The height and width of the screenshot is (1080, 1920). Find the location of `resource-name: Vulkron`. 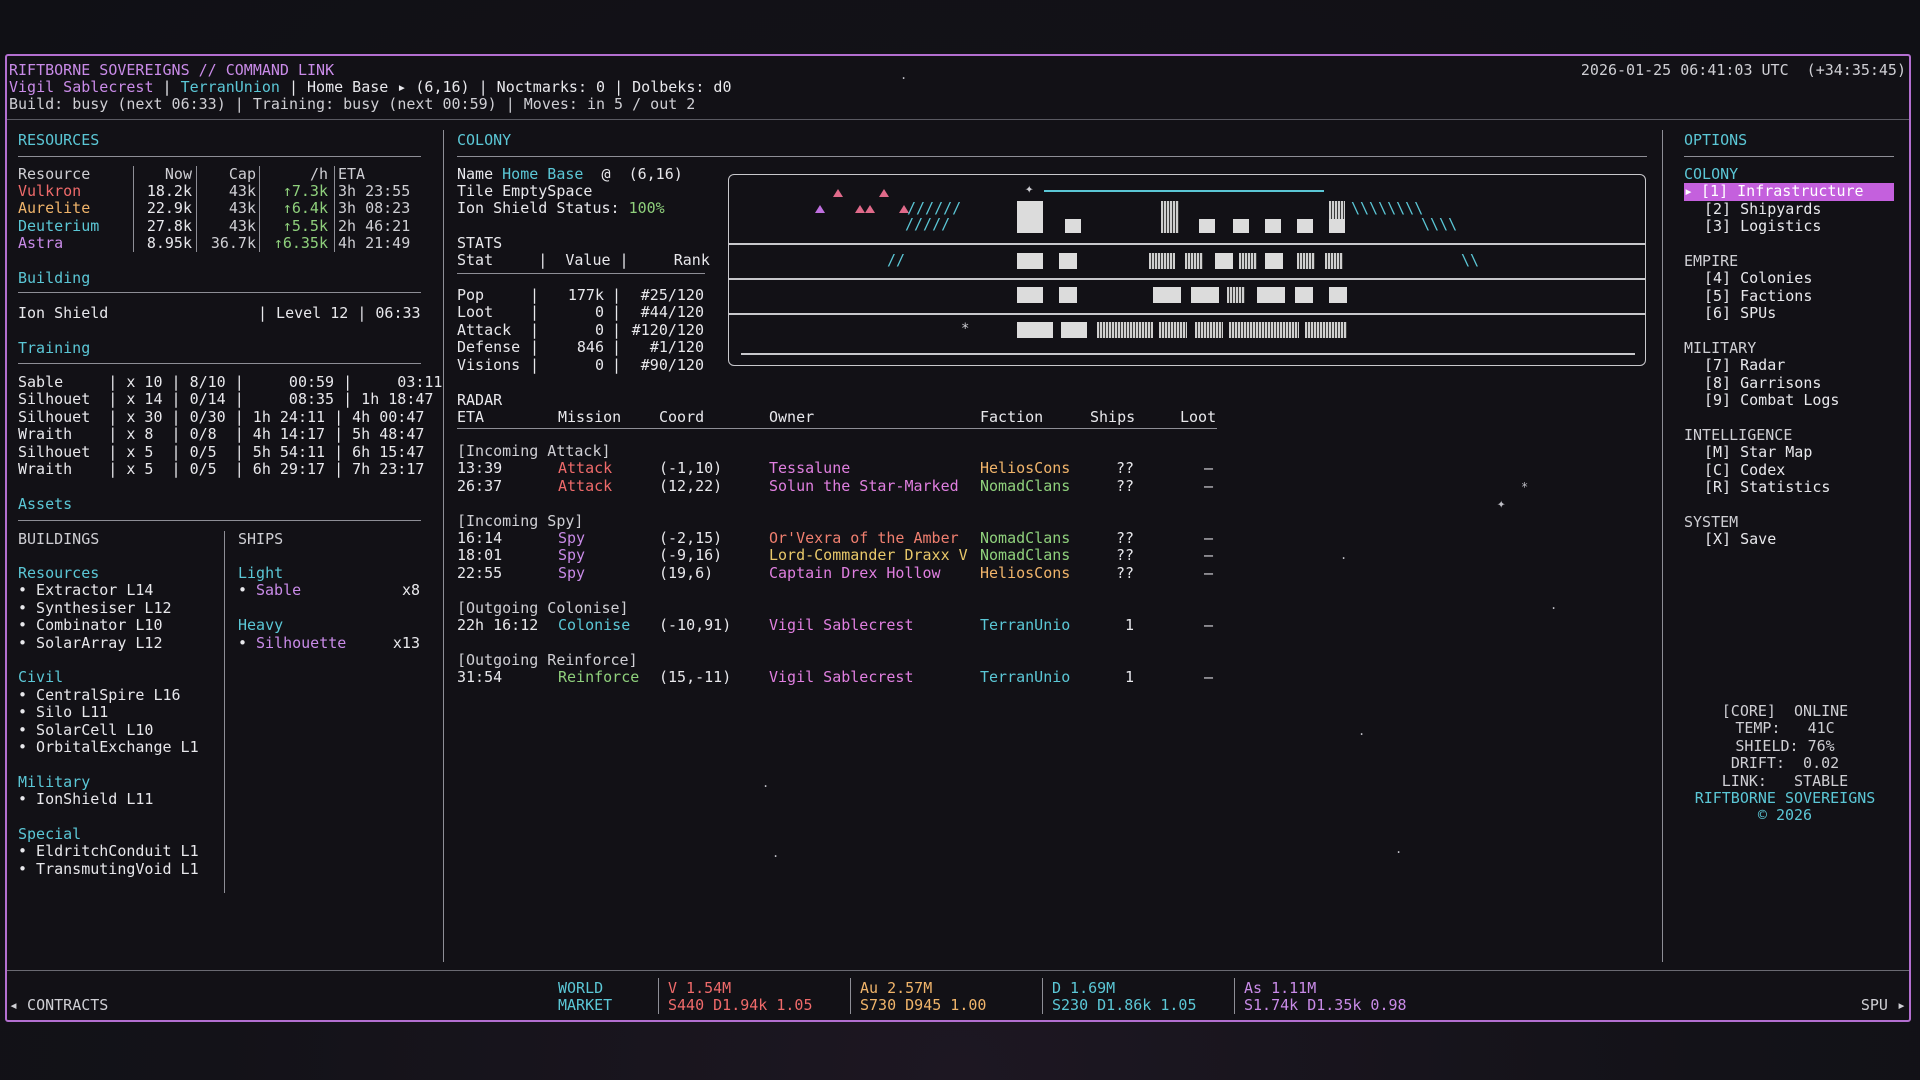

resource-name: Vulkron is located at coordinates (50, 191).